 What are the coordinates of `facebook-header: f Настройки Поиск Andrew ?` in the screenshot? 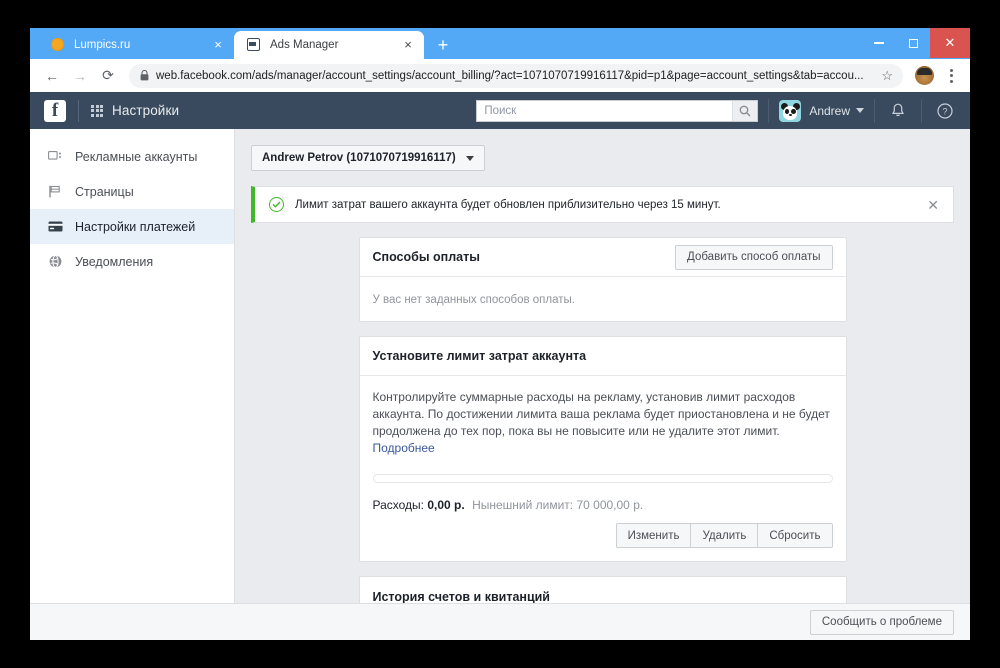 It's located at (500, 111).